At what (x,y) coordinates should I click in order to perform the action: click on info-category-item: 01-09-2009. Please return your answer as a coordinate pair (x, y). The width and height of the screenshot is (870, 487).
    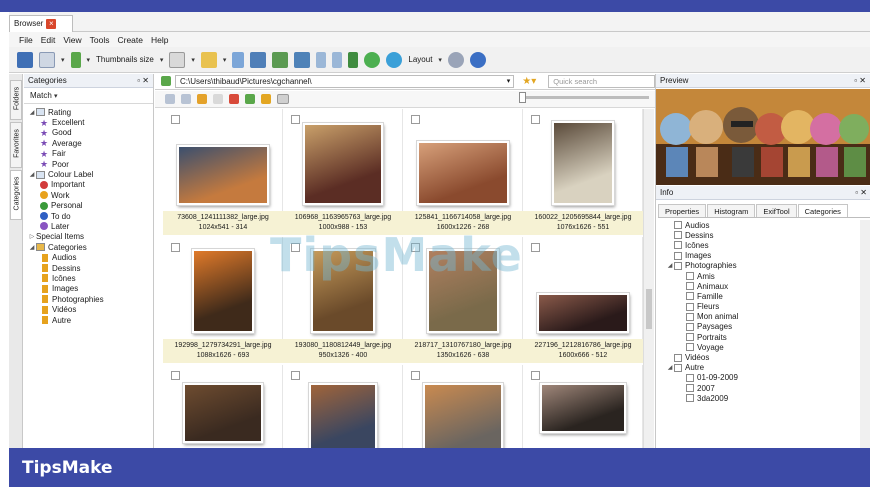
    Looking at the image, I should click on (764, 378).